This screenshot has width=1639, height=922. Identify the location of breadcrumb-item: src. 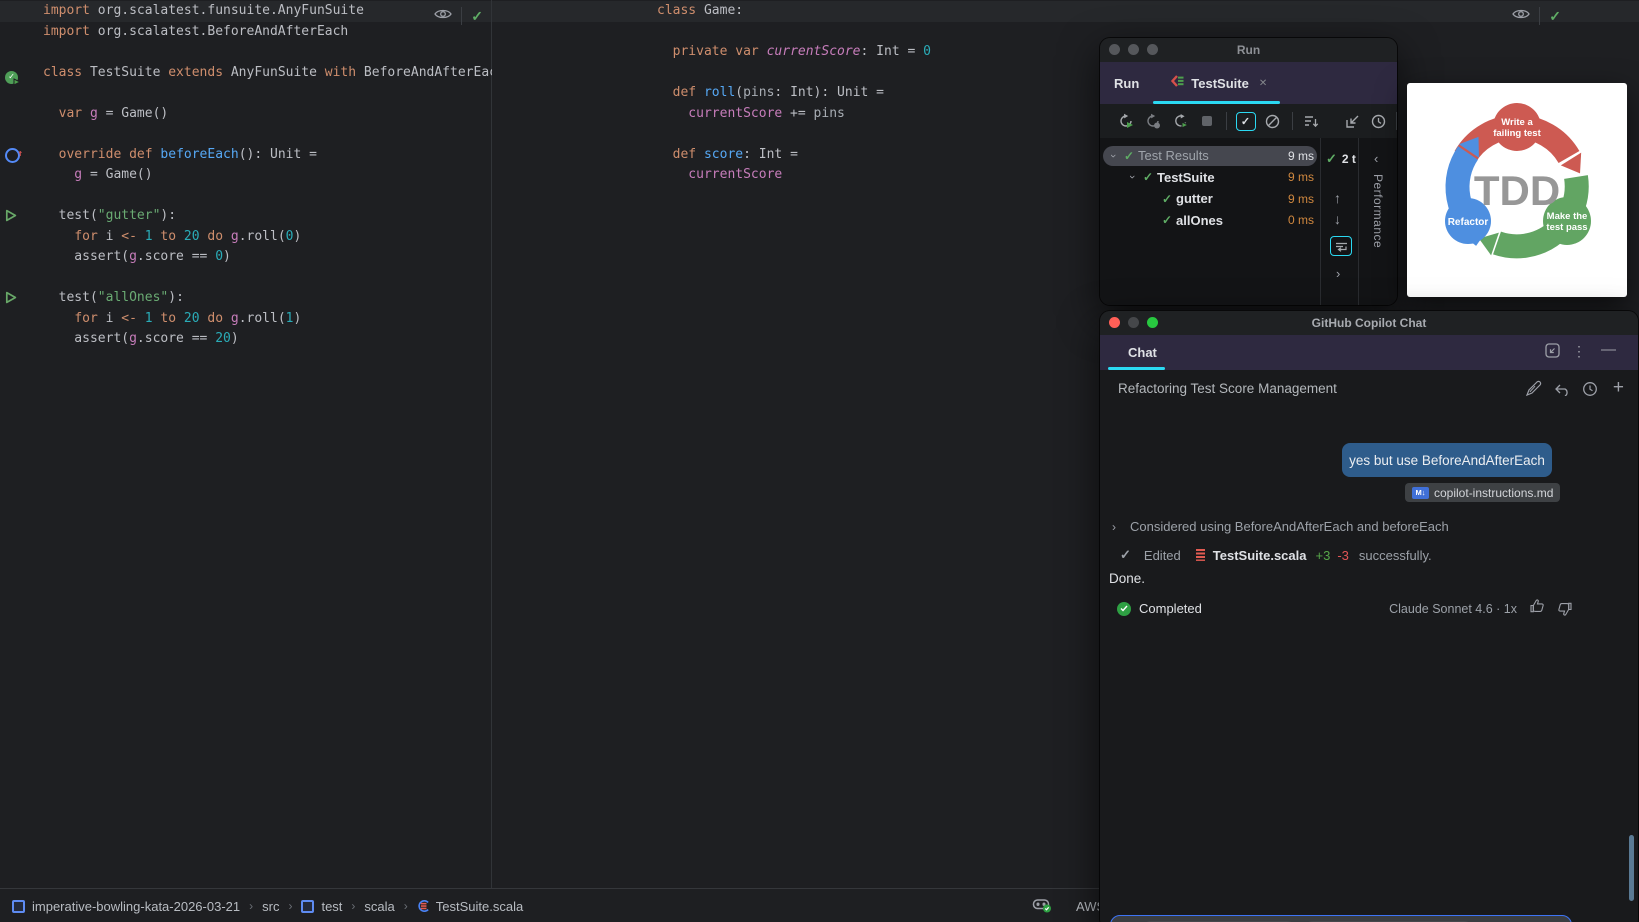
(270, 906).